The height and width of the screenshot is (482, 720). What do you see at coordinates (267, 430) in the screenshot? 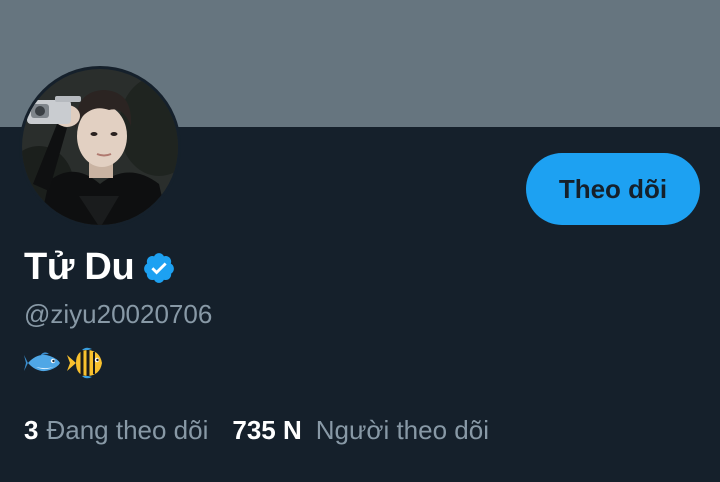
I see `followers-count: 735 N` at bounding box center [267, 430].